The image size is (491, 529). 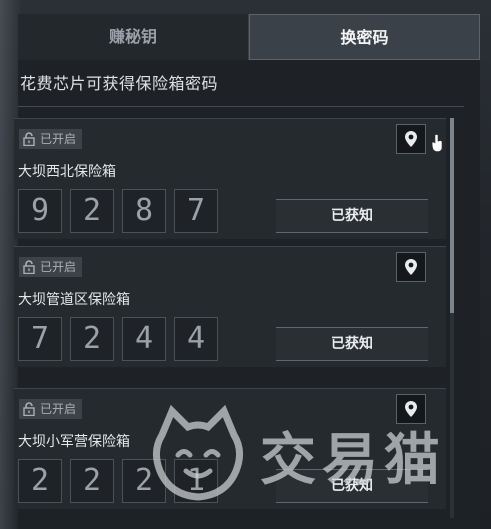 I want to click on scrollbar, so click(x=452, y=318).